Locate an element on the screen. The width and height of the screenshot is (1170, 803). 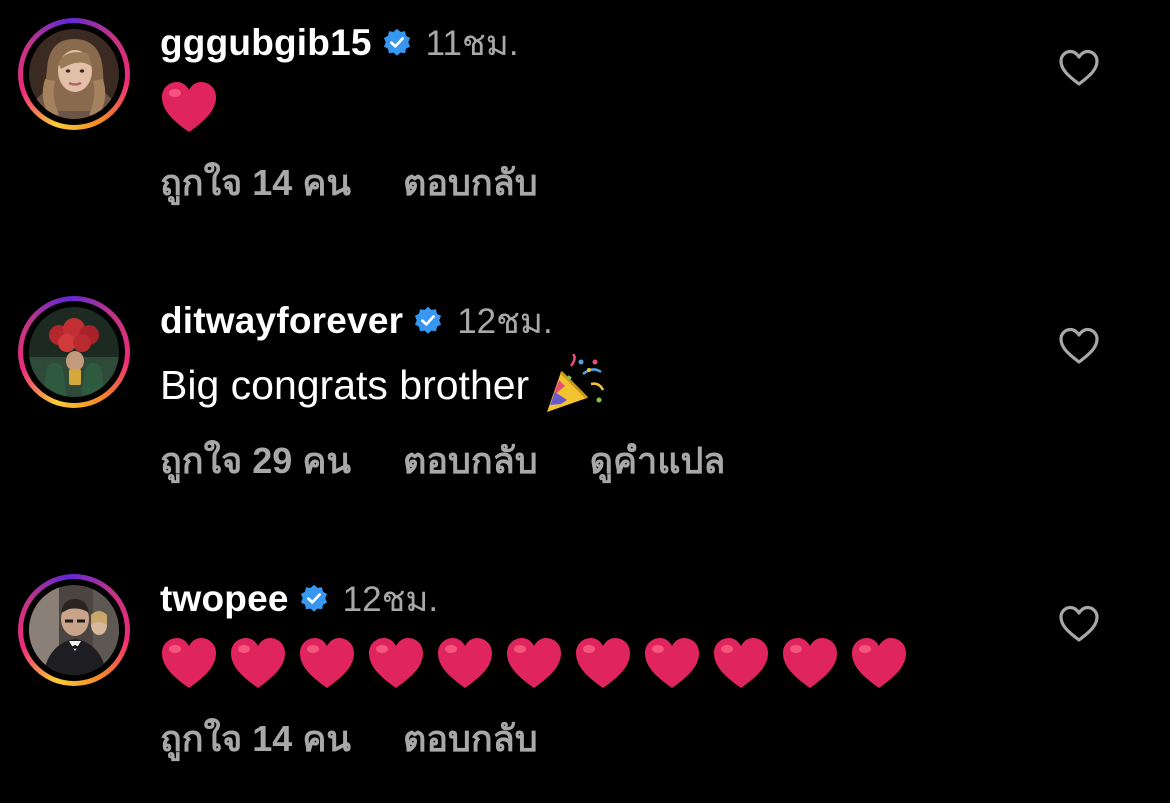
comment-header: ditwayforever 12ชม. is located at coordinates (356, 321).